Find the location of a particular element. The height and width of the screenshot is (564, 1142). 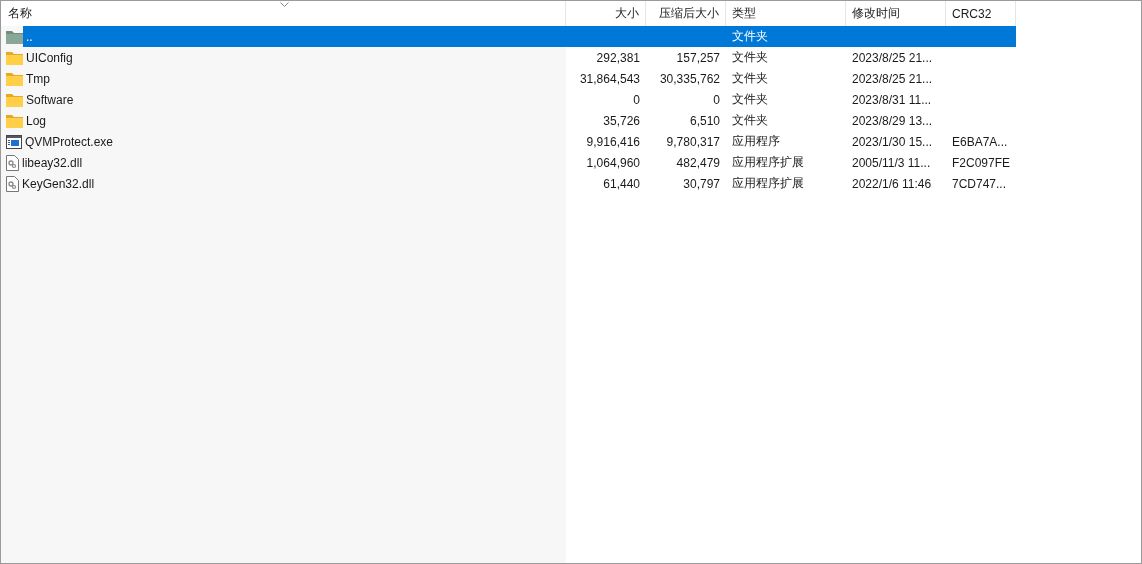

file-name-cell: Software is located at coordinates (295, 99).